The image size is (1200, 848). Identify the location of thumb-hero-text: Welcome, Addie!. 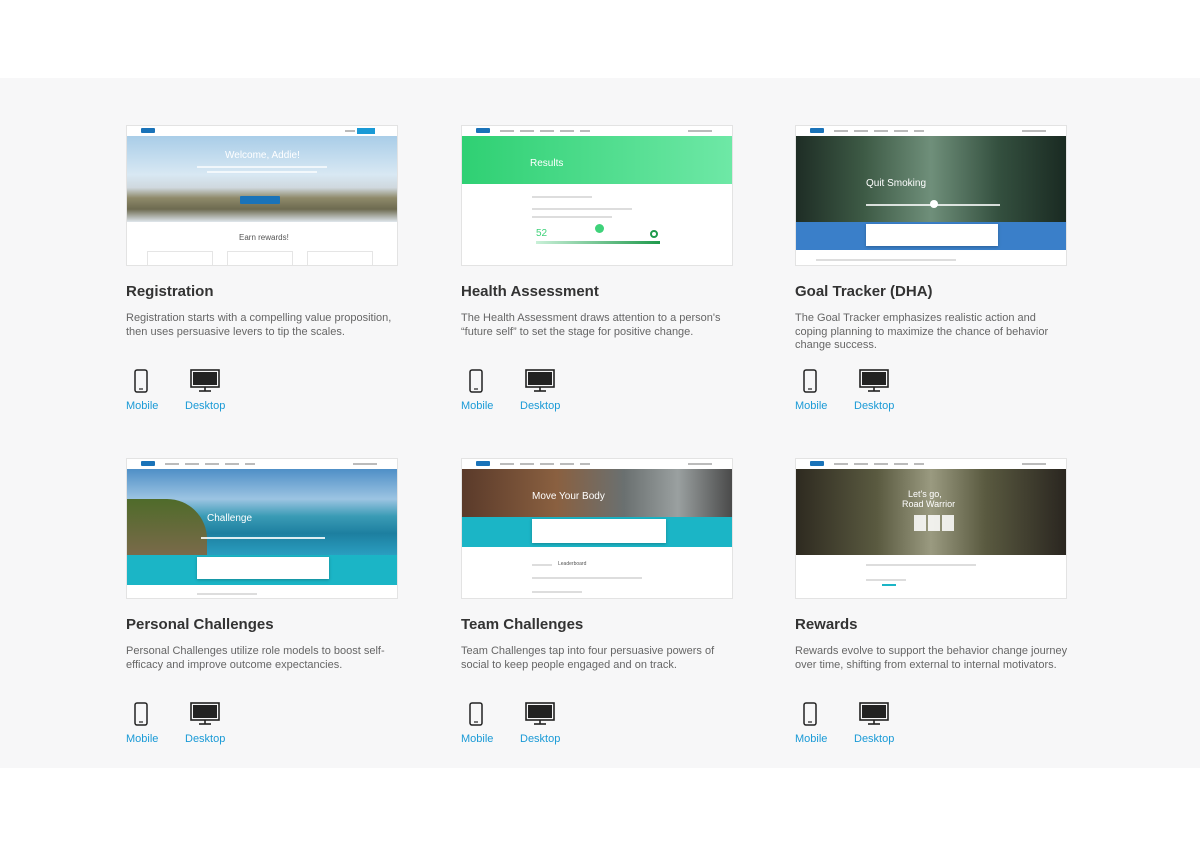
(262, 155).